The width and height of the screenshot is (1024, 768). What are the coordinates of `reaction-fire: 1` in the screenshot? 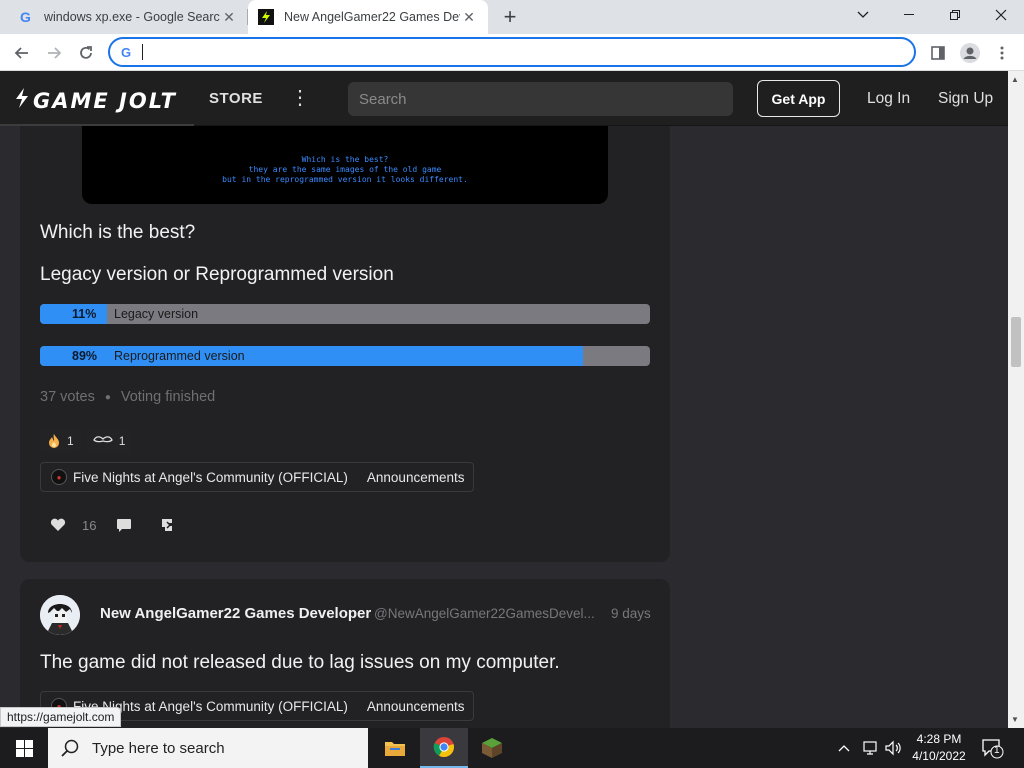 It's located at (60, 441).